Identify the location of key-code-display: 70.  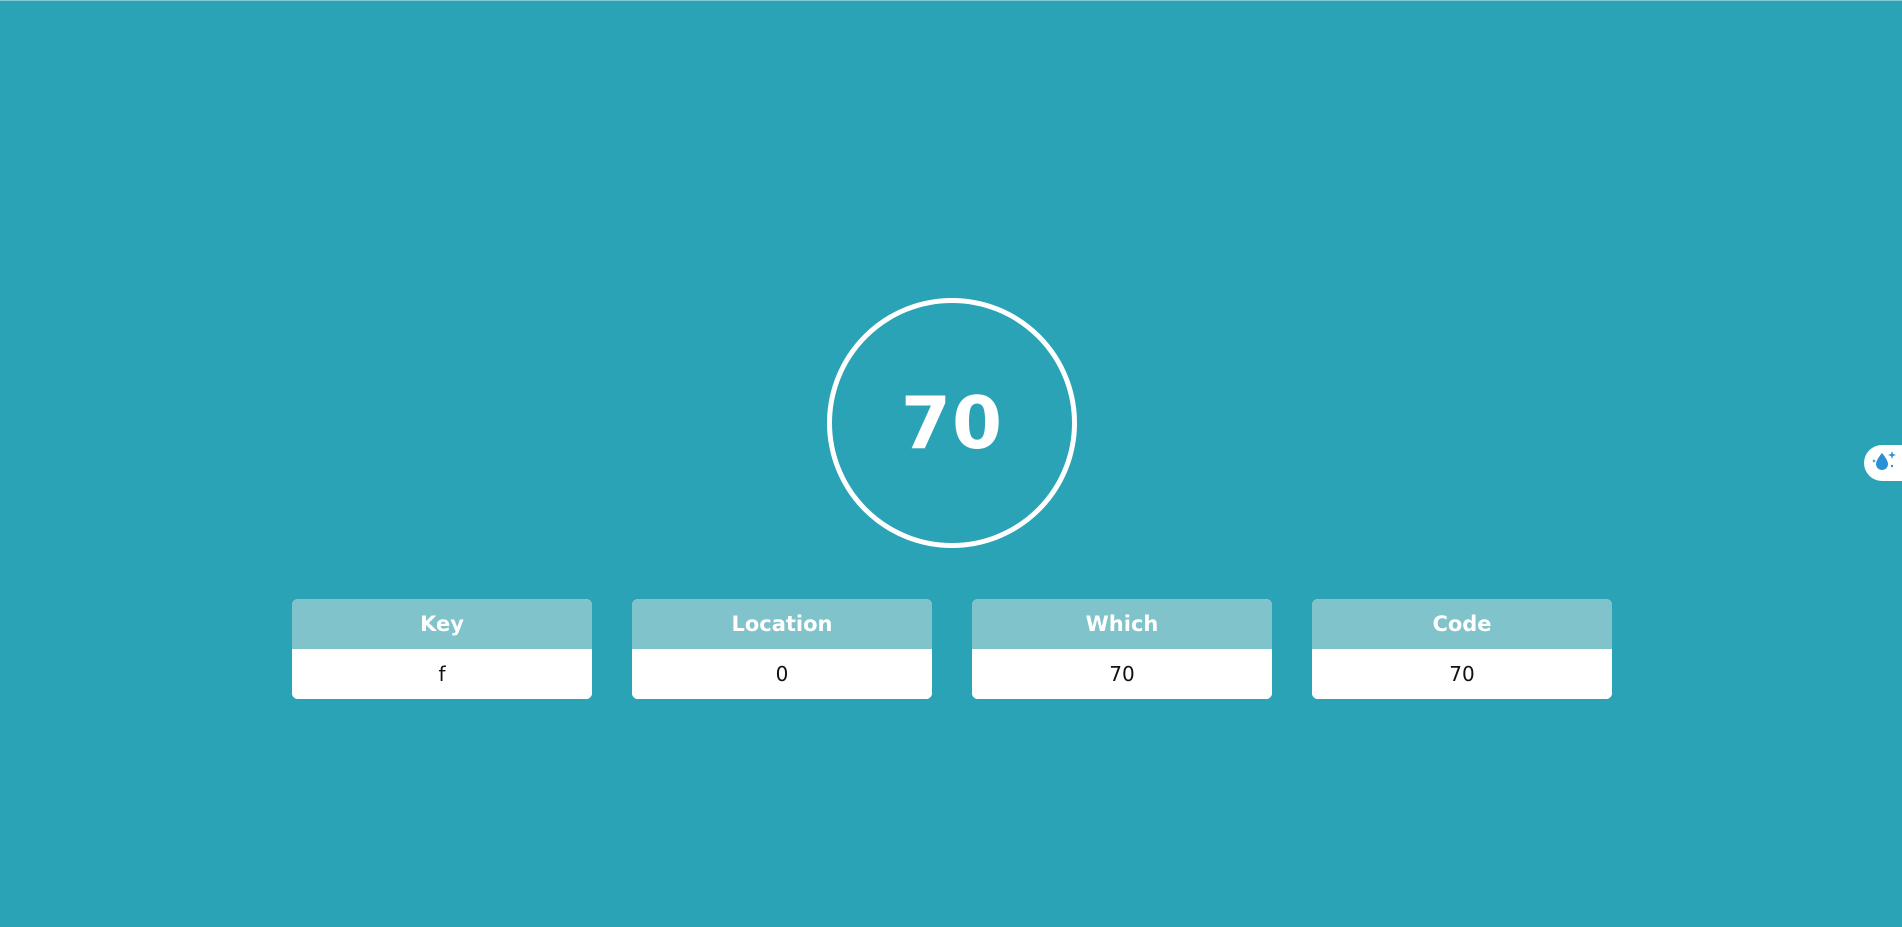
(952, 423).